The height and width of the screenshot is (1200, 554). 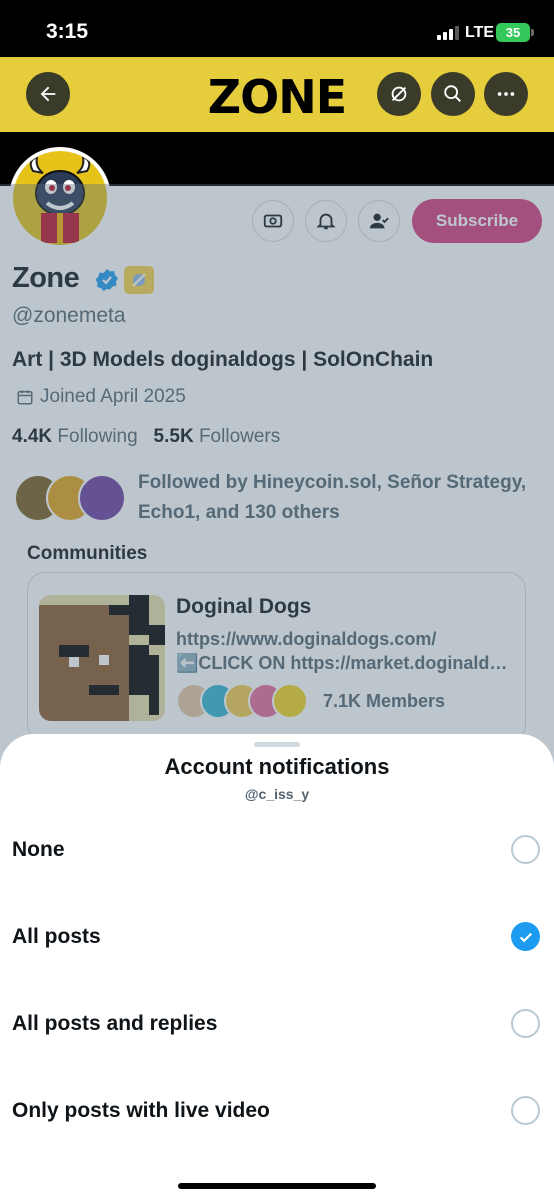 I want to click on option-none: None, so click(x=277, y=852).